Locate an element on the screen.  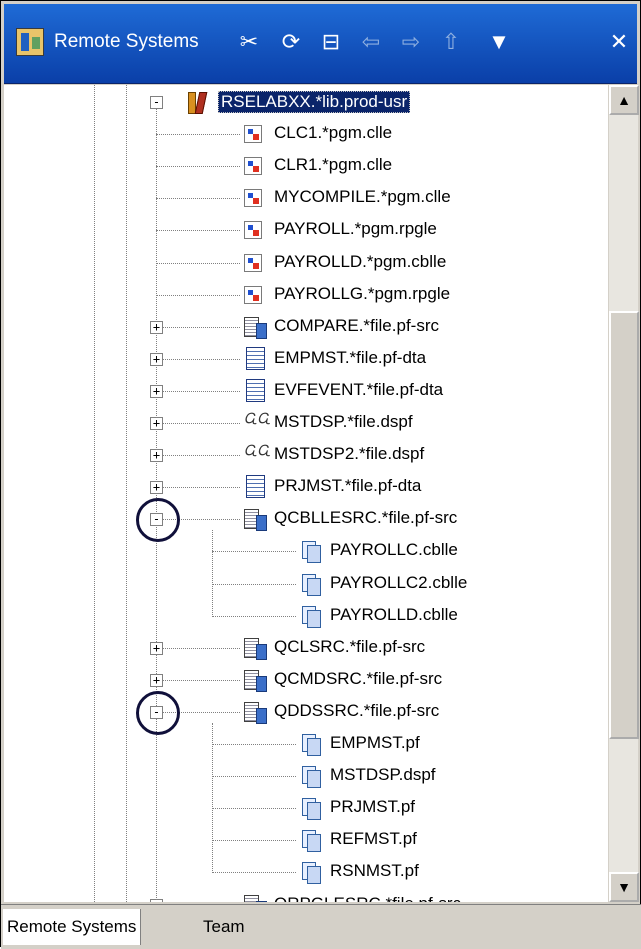
tree-item-label: EMPMST.pf is located at coordinates (375, 742).